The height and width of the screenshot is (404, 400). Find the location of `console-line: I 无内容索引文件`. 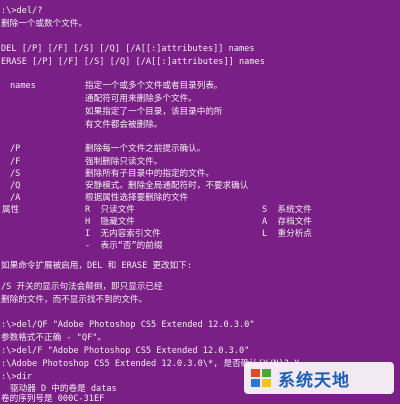

console-line: I 无内容索引文件 is located at coordinates (123, 234).